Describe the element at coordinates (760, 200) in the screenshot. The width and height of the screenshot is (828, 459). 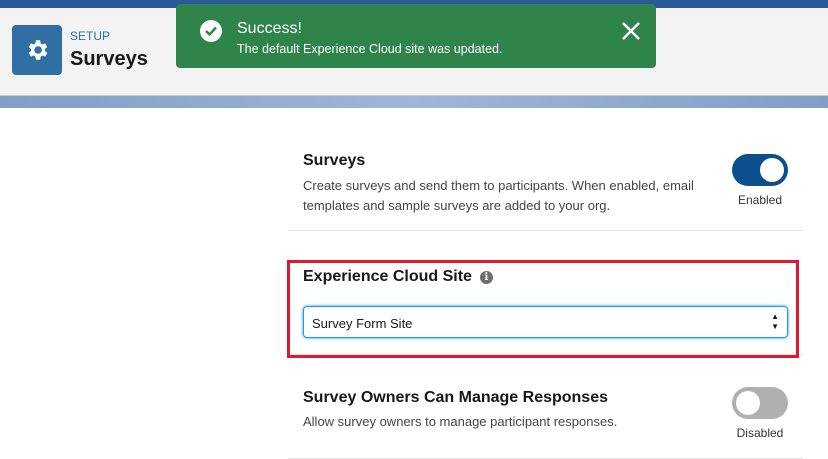
I see `toggle-status: Enabled` at that location.